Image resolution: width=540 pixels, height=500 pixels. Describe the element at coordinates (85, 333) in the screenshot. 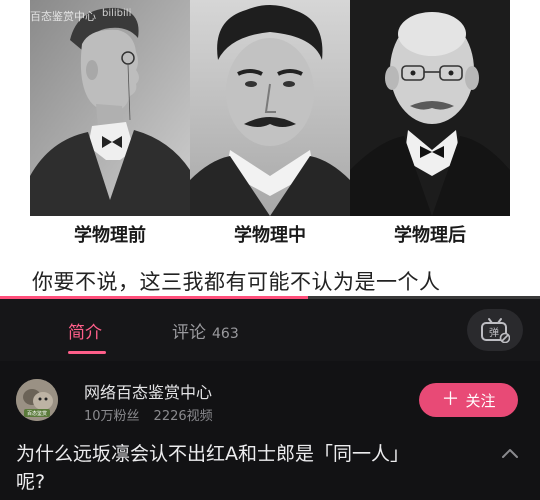

I see `tab-intro-label: 简介` at that location.